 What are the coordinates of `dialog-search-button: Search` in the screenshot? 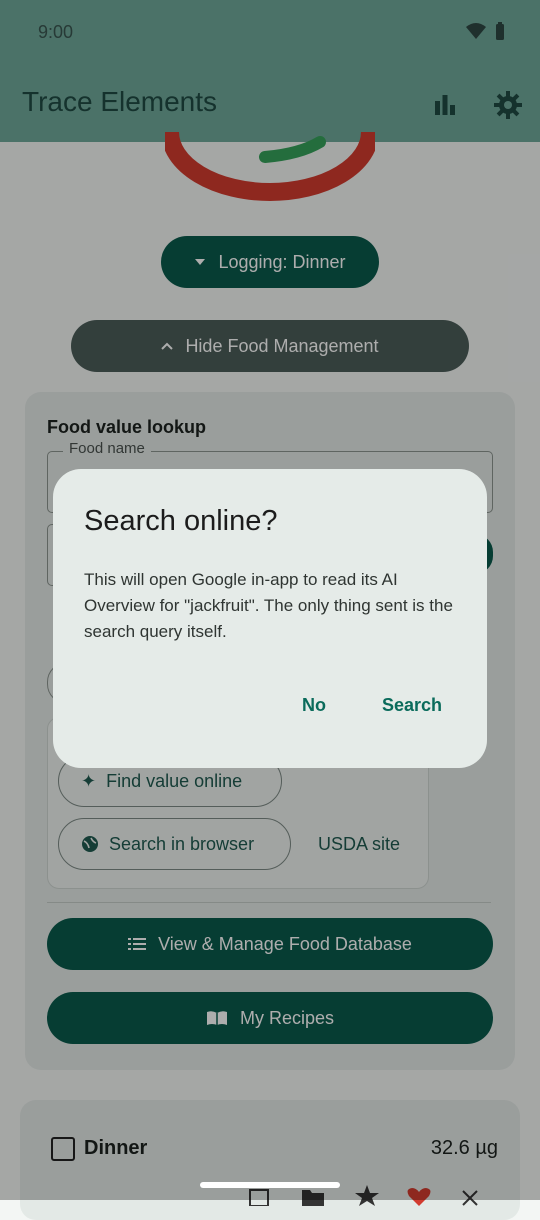 It's located at (412, 705).